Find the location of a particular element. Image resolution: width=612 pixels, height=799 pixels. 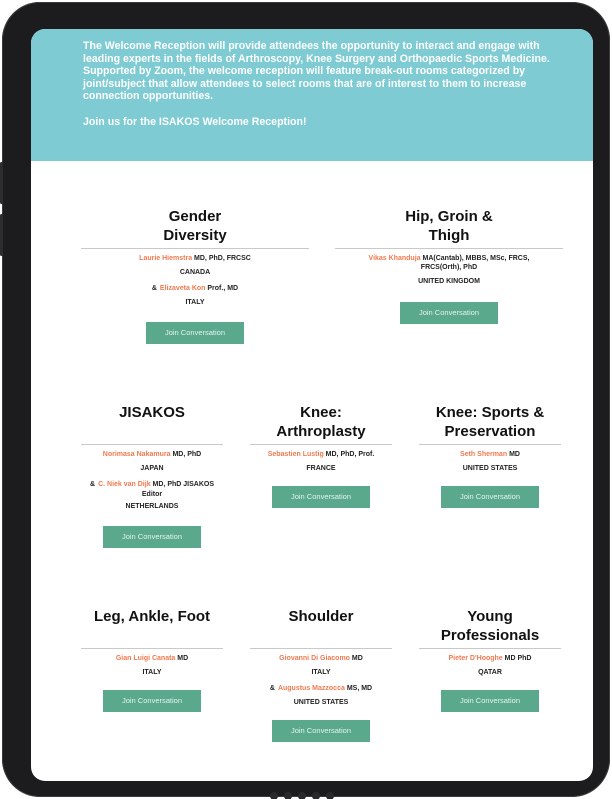

attendee-line: Gian Luigi Canata MD is located at coordinates (152, 658).